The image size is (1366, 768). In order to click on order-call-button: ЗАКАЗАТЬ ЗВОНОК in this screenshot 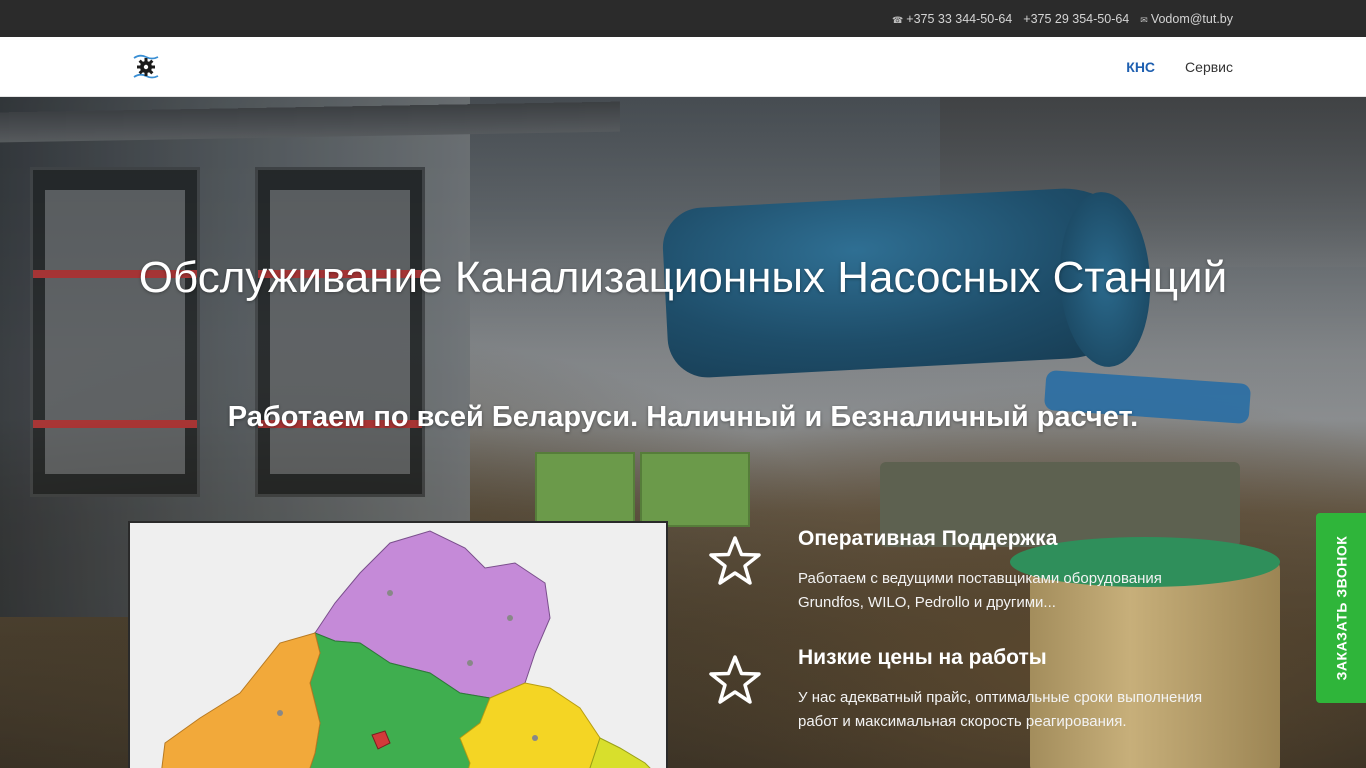, I will do `click(1341, 608)`.